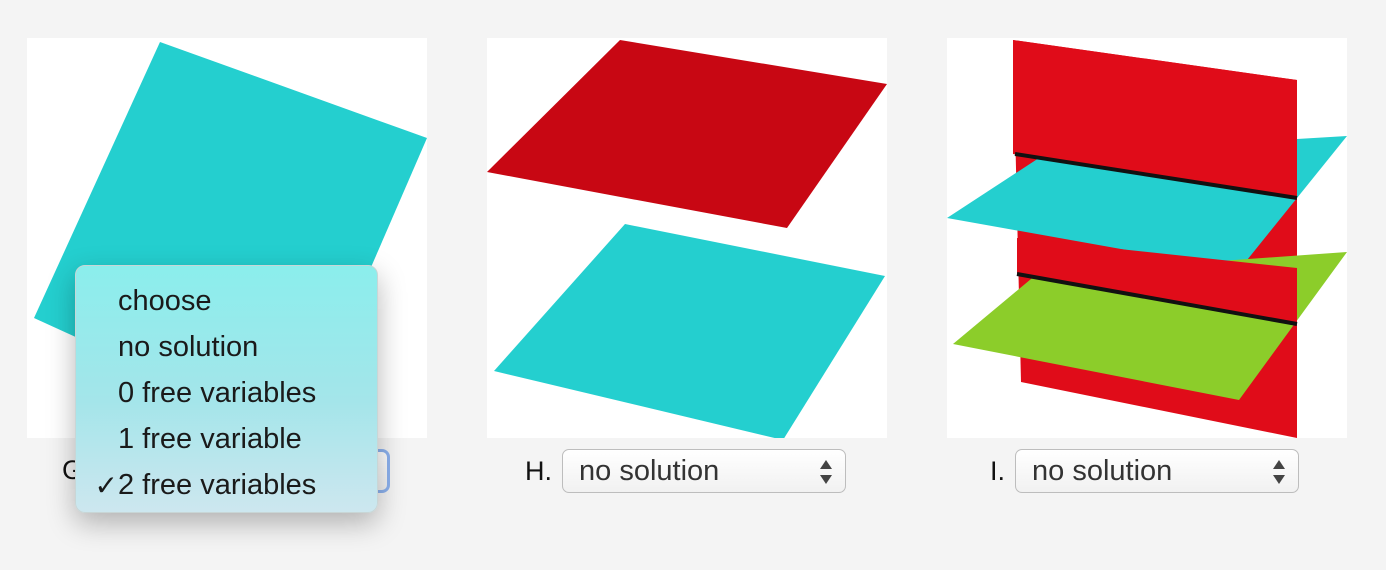 The width and height of the screenshot is (1386, 570). Describe the element at coordinates (210, 438) in the screenshot. I see `option-label: 1 free variable` at that location.